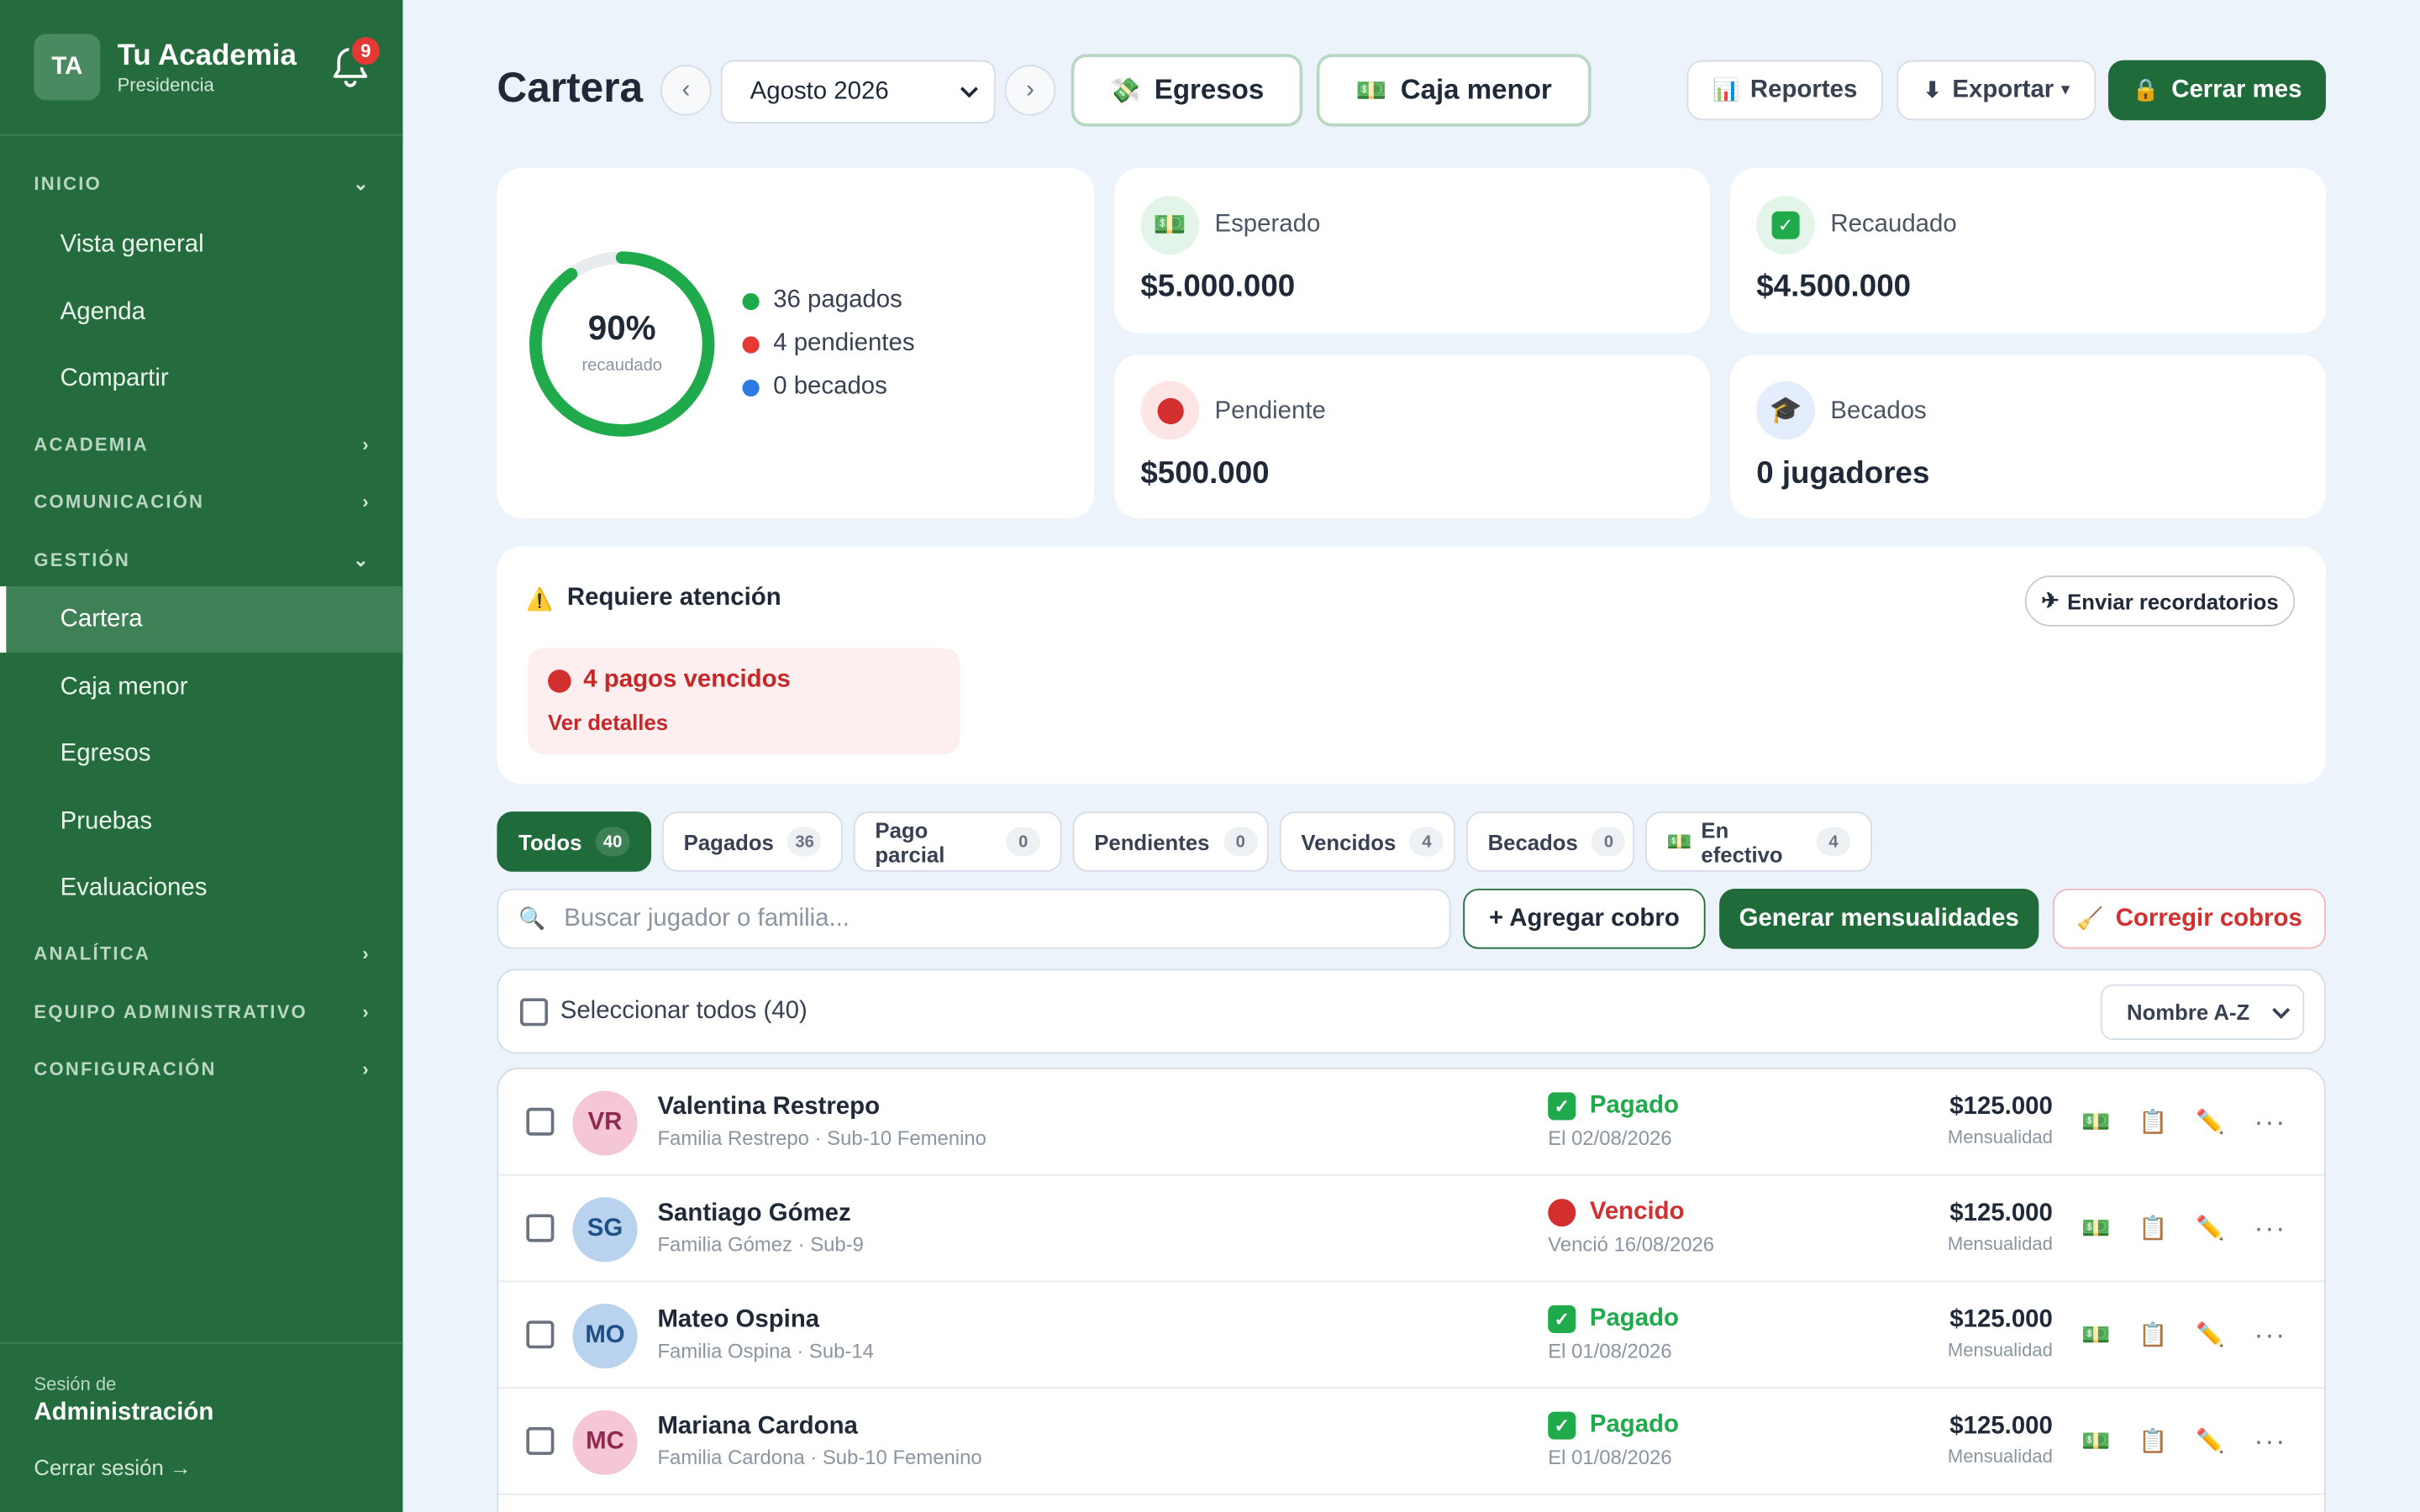 The image size is (2420, 1512). I want to click on player-name: Valentina Restrepo, so click(768, 1107).